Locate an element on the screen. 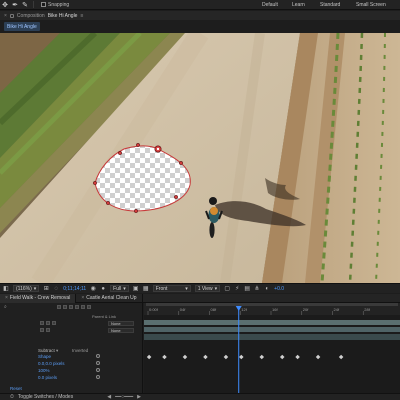  switch-icons is located at coordinates (73, 307).